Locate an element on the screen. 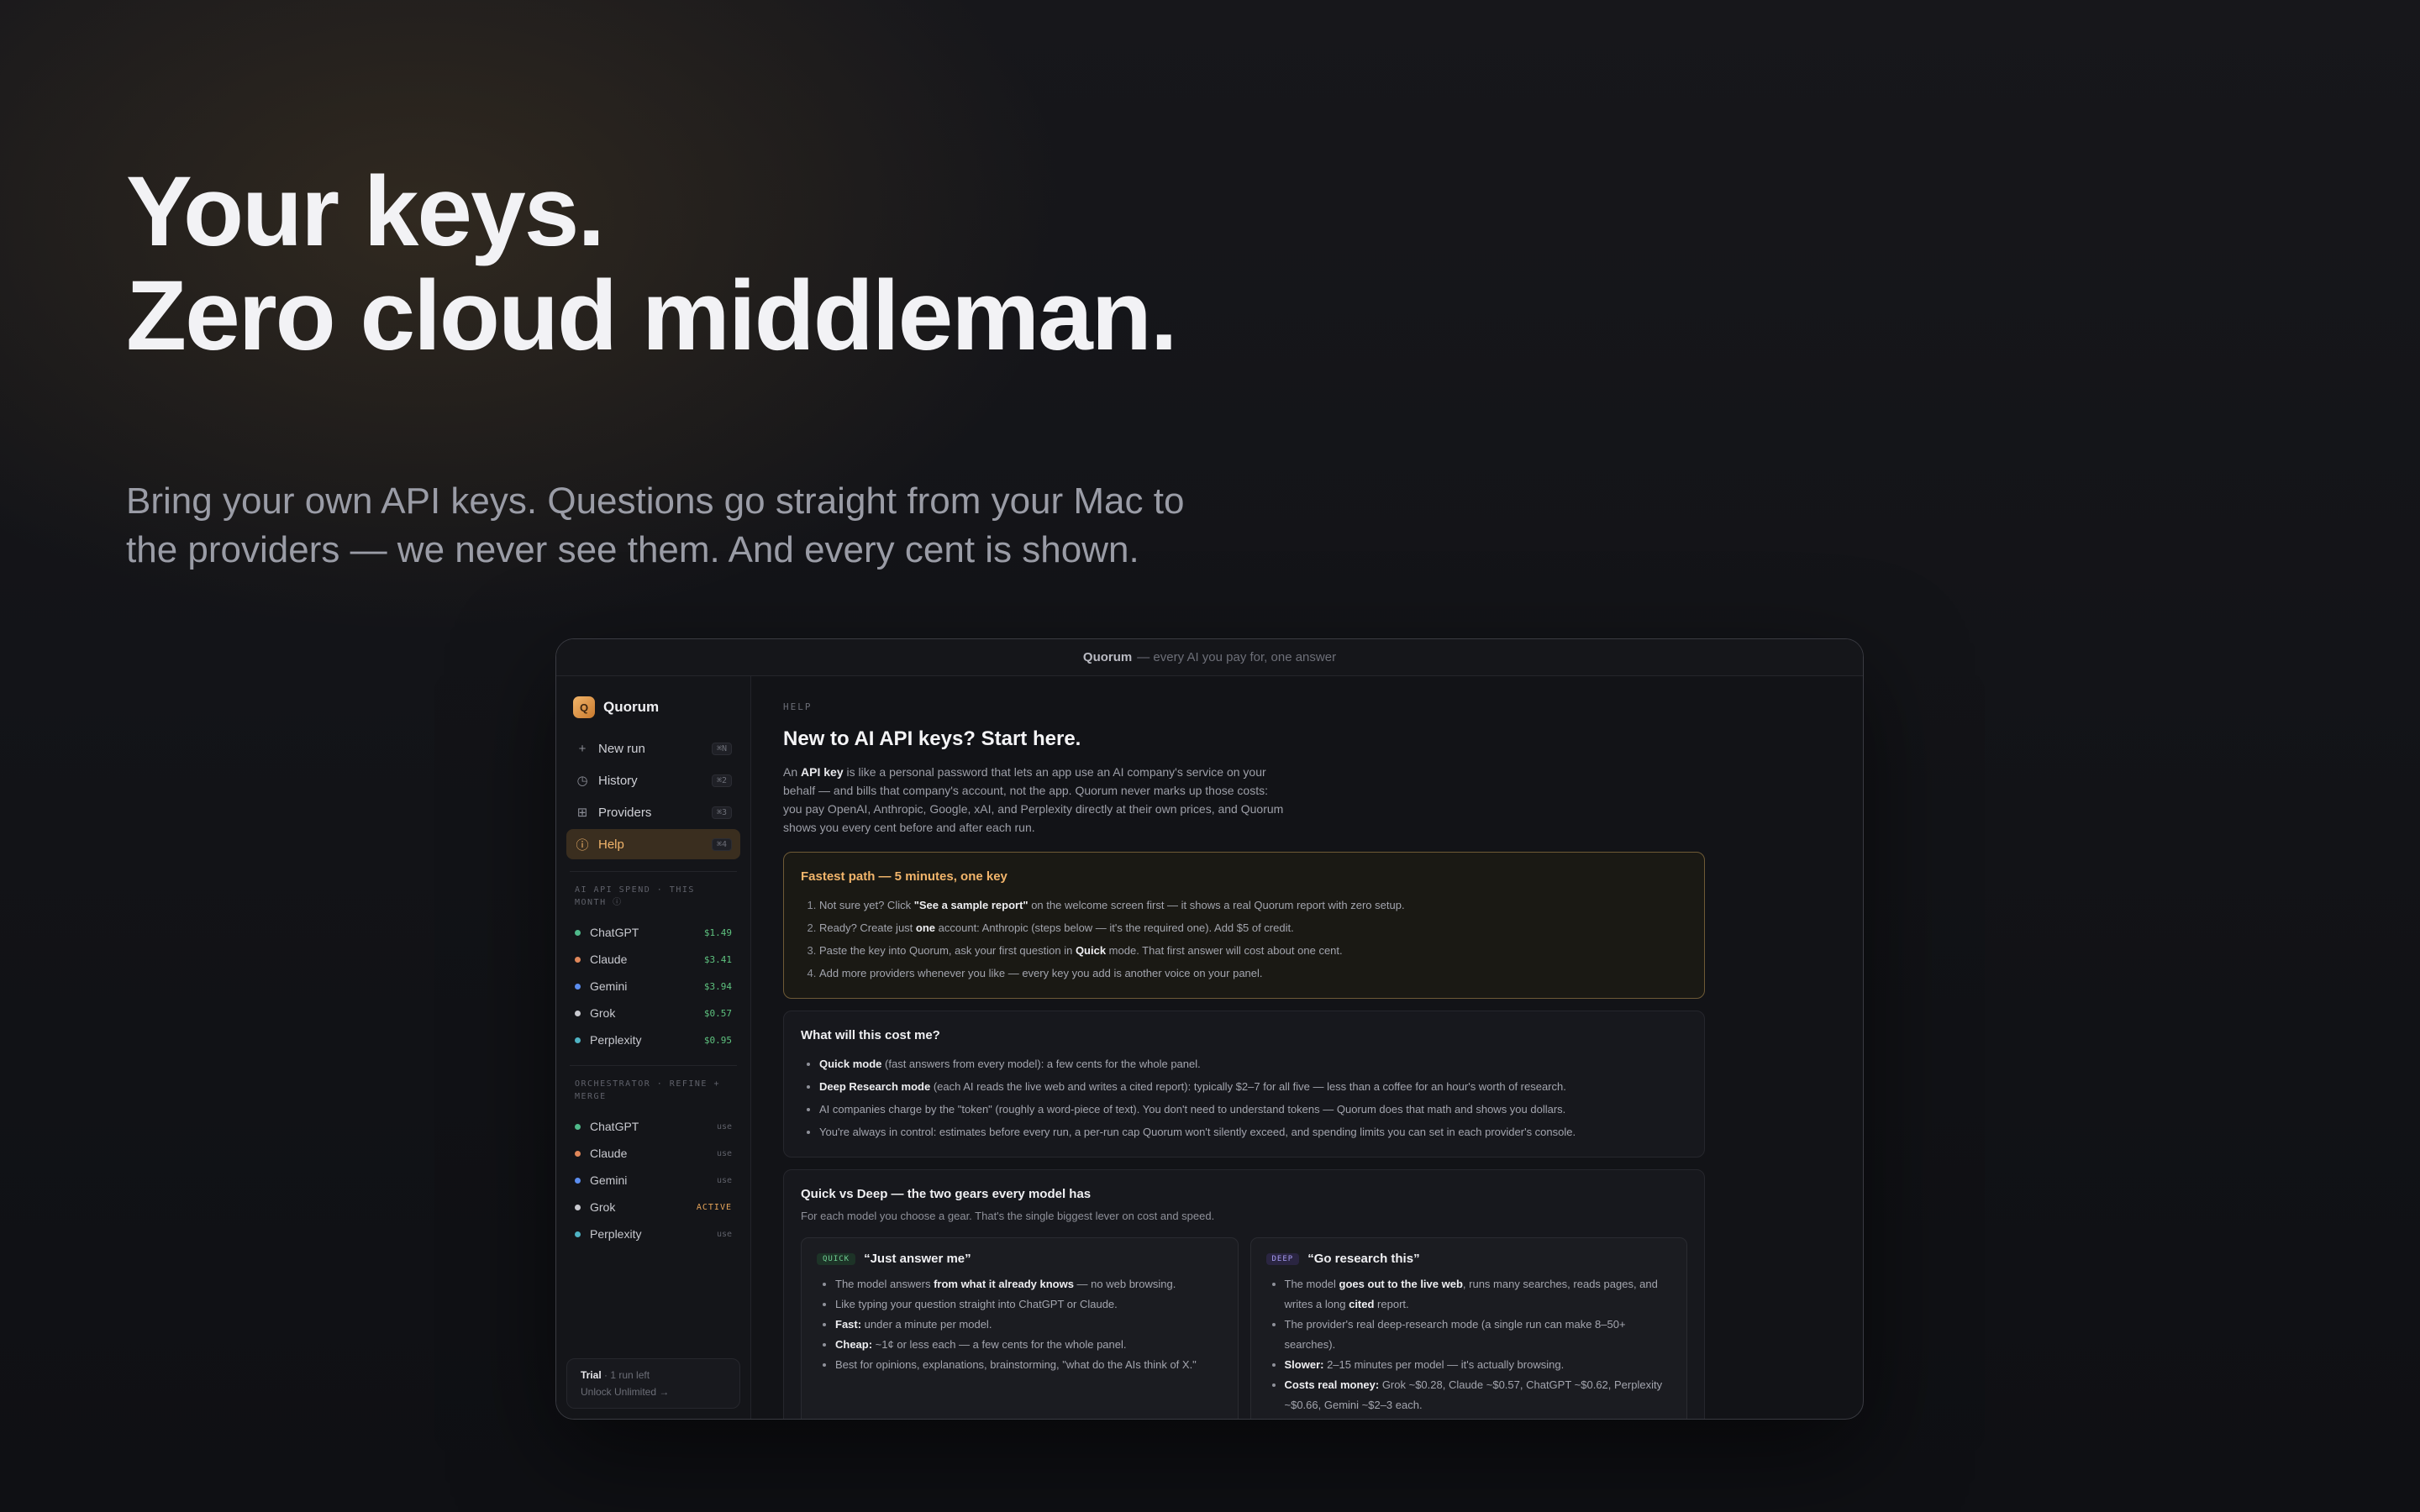 Image resolution: width=2420 pixels, height=1512 pixels. sidebar-item-new-run: + New run ⌘N is located at coordinates (653, 748).